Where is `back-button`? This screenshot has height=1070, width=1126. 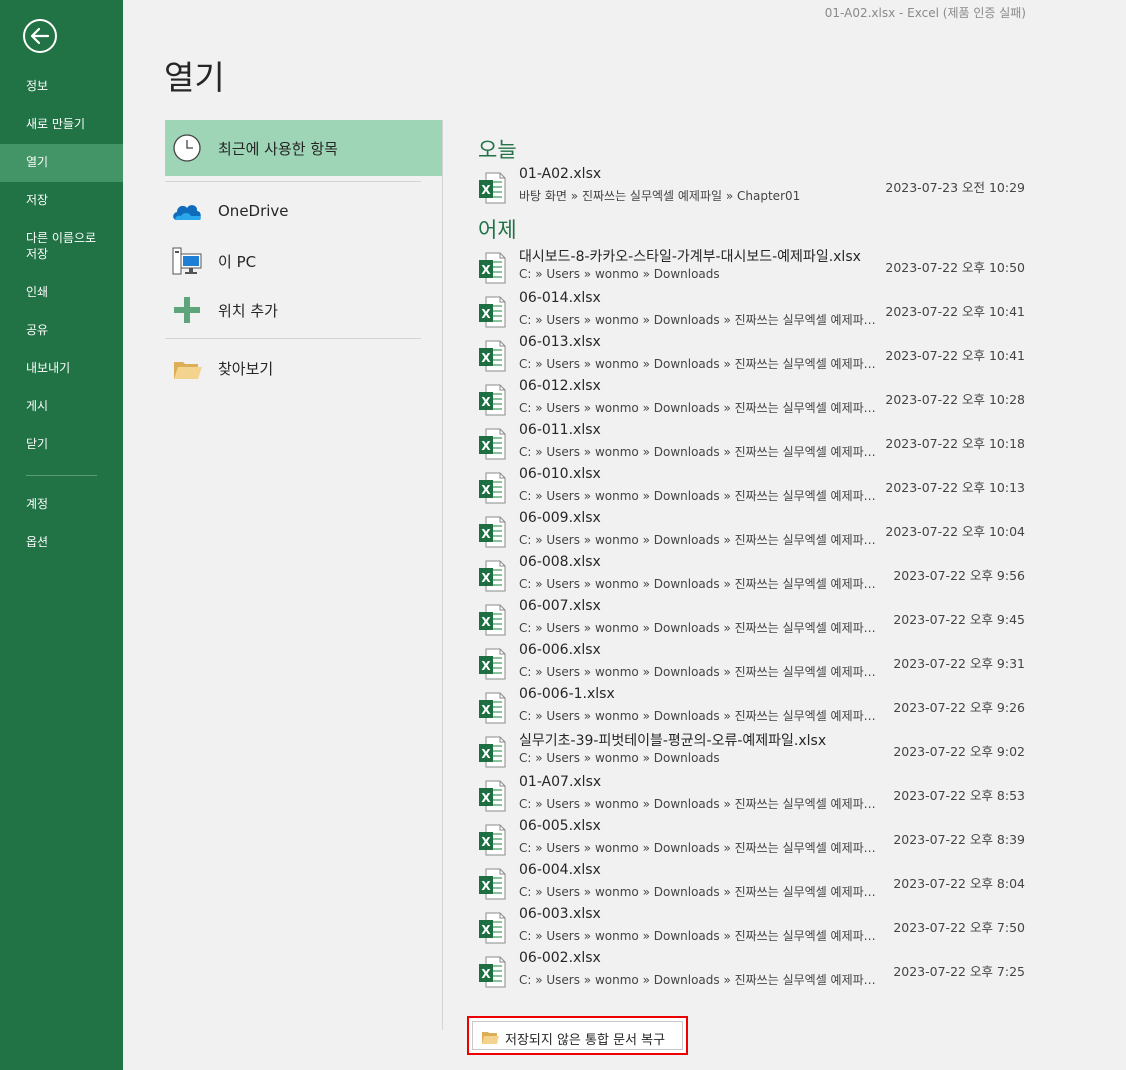
back-button is located at coordinates (40, 36).